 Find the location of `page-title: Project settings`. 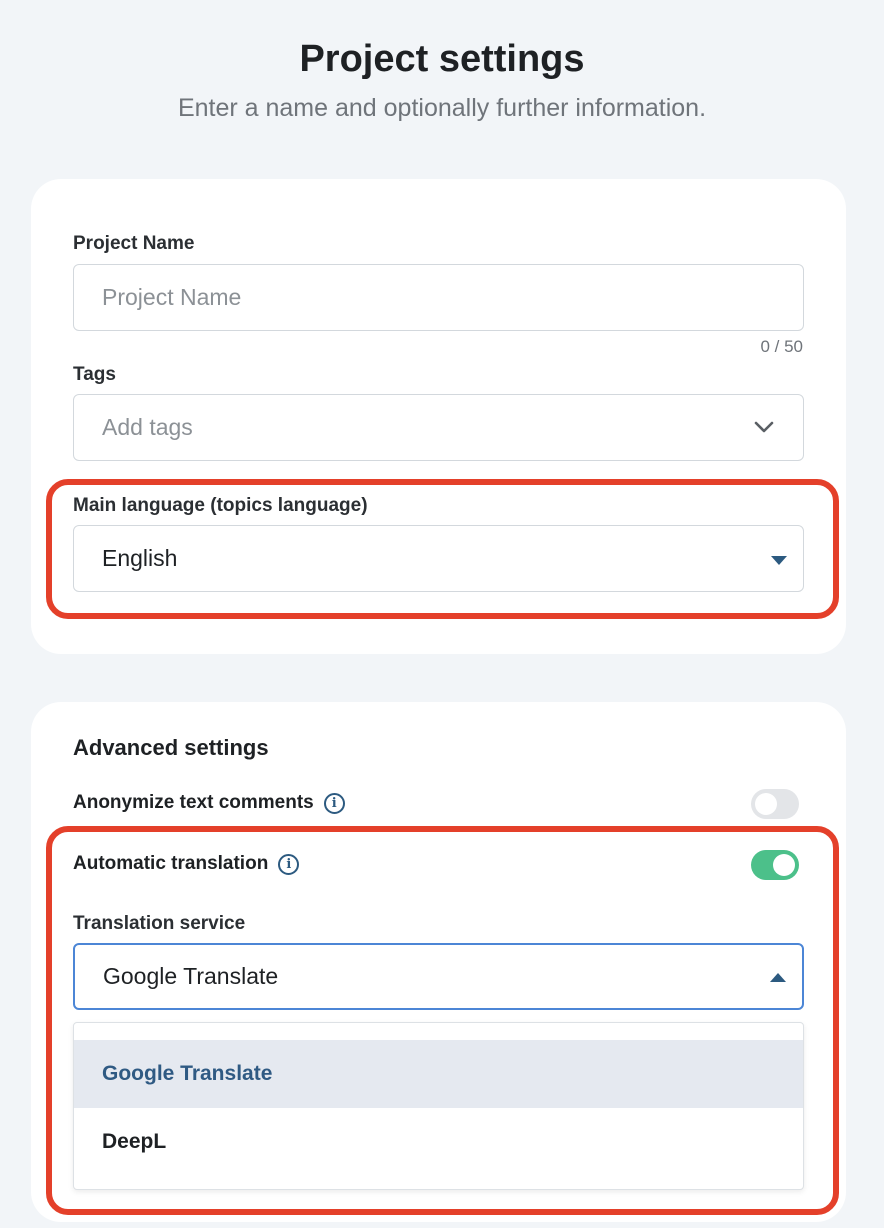

page-title: Project settings is located at coordinates (442, 59).